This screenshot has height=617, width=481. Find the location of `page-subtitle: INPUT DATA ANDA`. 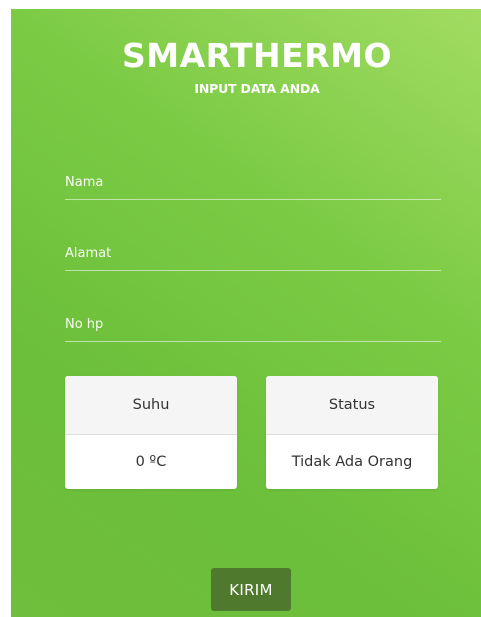

page-subtitle: INPUT DATA ANDA is located at coordinates (257, 88).